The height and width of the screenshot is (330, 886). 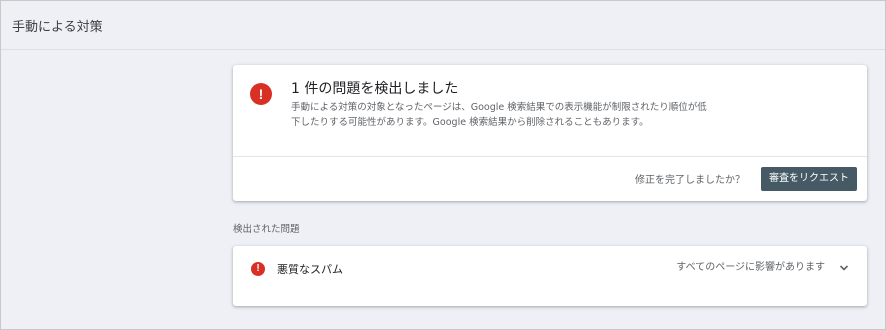 I want to click on page-header: 手動による対策, so click(x=443, y=25).